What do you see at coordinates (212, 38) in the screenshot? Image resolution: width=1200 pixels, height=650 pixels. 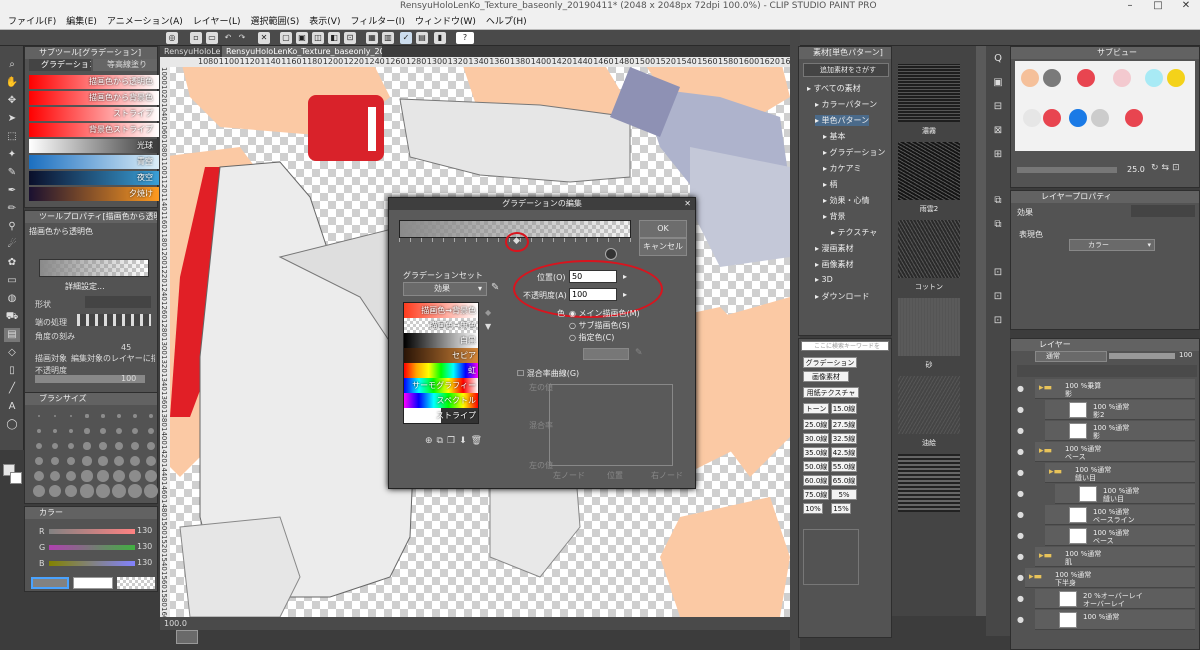 I see `open-icon: ▭` at bounding box center [212, 38].